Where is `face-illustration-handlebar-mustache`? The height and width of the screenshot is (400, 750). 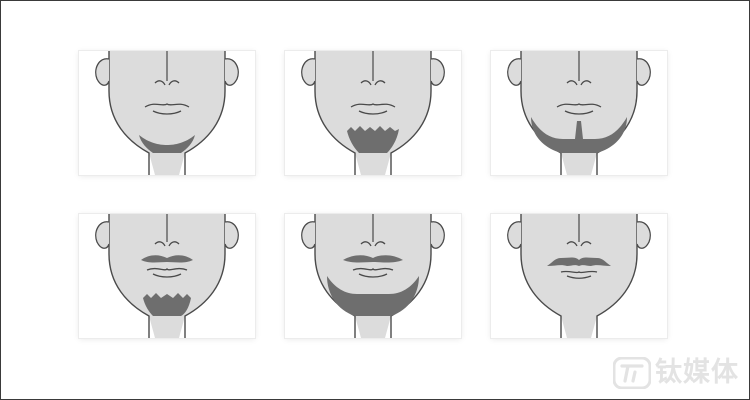
face-illustration-handlebar-mustache is located at coordinates (579, 276).